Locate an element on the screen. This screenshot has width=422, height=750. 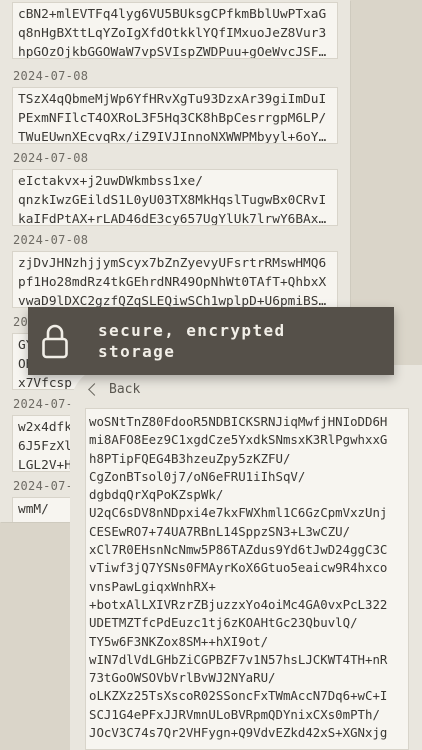
entry-cipher-line: TSzX4qQbmeMjWp6YfHRvXgTu93DzxAr39giImDuI is located at coordinates (172, 99).